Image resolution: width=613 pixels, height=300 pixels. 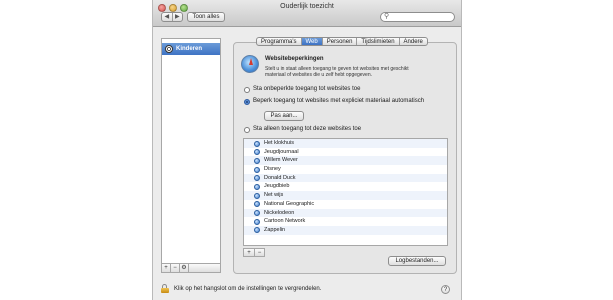 I want to click on forward-button: ▶, so click(x=177, y=17).